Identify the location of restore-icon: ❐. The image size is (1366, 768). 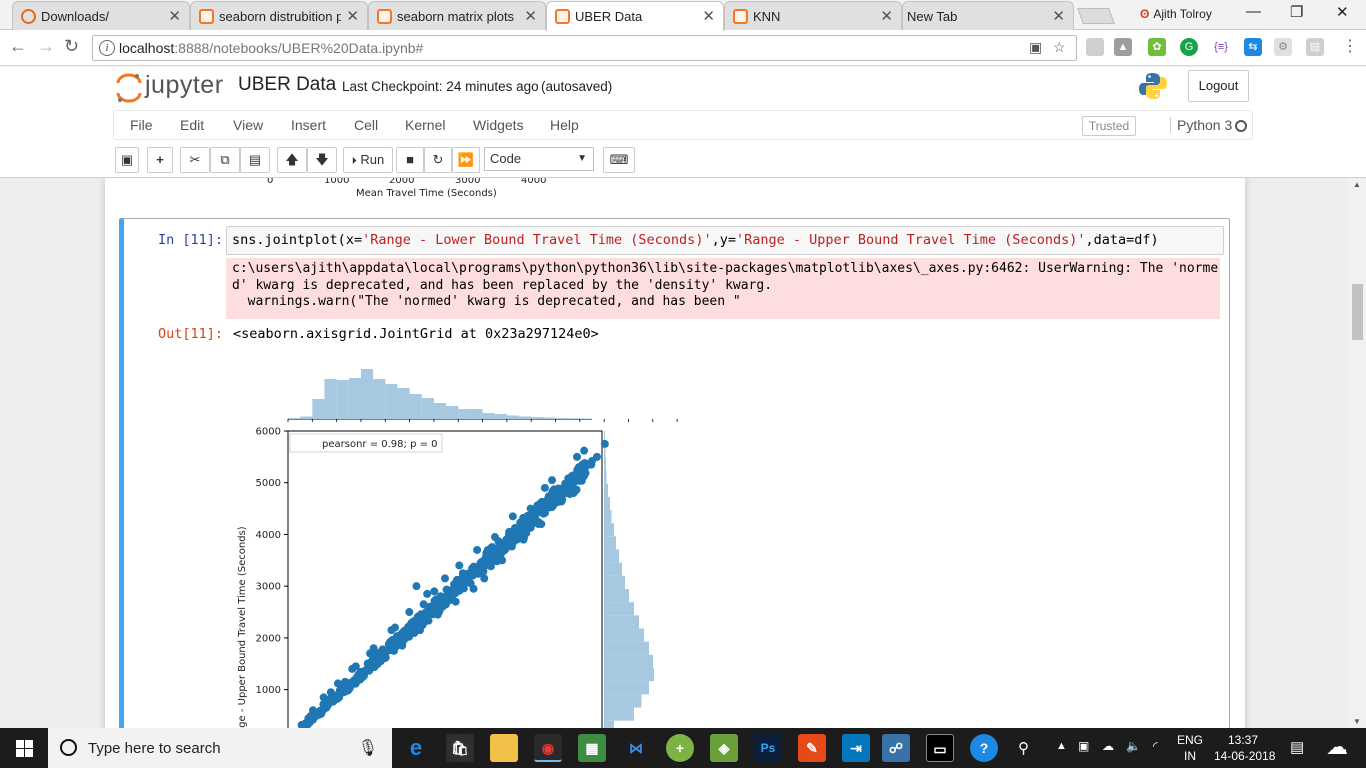
(1296, 12).